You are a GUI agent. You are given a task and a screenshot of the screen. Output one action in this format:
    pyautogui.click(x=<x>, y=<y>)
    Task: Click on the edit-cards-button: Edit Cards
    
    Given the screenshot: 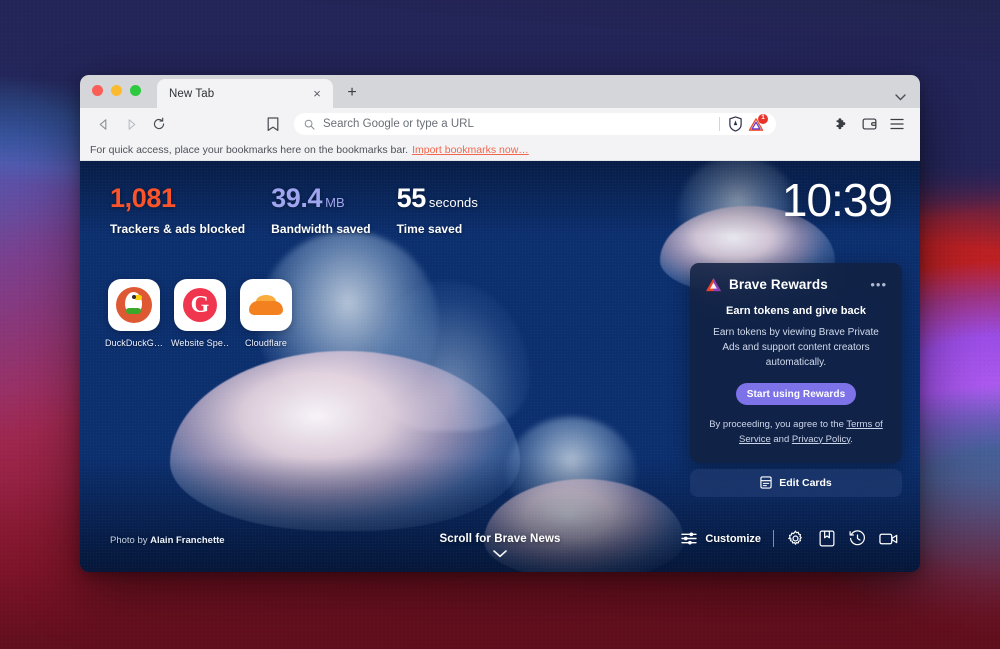 What is the action you would take?
    pyautogui.click(x=796, y=482)
    